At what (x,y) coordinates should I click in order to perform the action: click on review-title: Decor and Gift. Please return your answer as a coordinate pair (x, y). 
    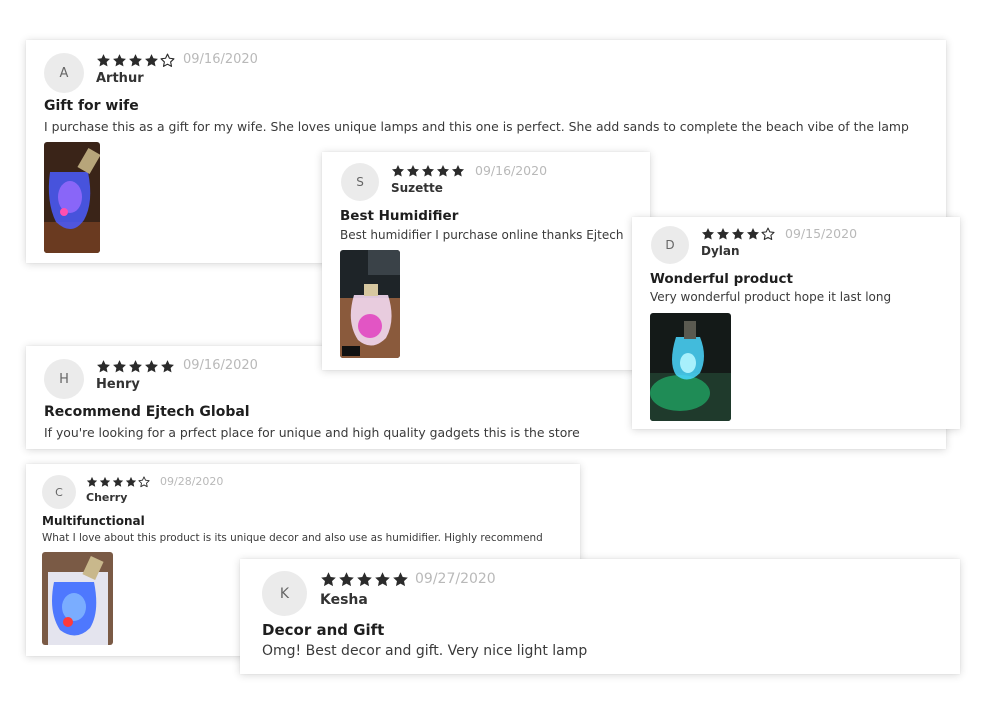
    Looking at the image, I should click on (323, 630).